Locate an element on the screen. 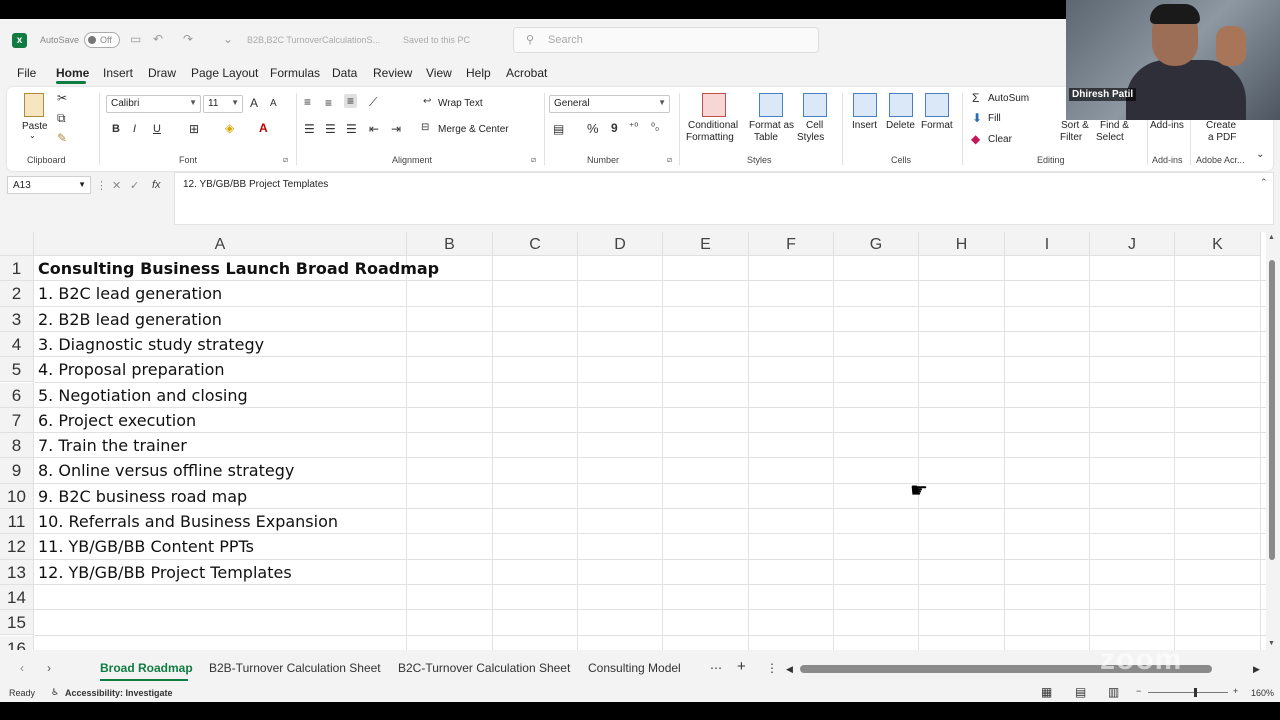  row-header-2: 2 is located at coordinates (17, 294).